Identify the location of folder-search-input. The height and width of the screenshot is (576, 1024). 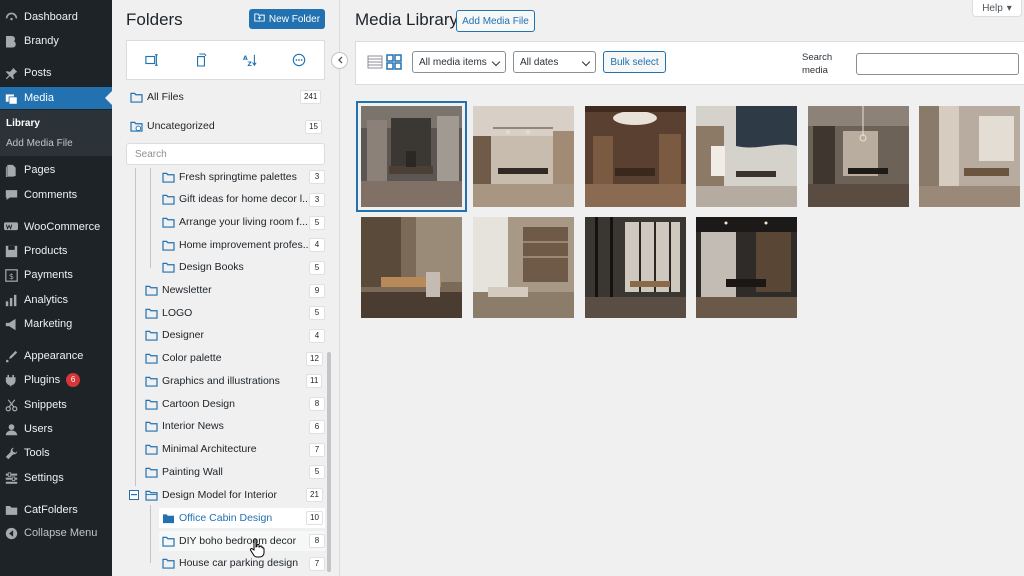
(229, 154).